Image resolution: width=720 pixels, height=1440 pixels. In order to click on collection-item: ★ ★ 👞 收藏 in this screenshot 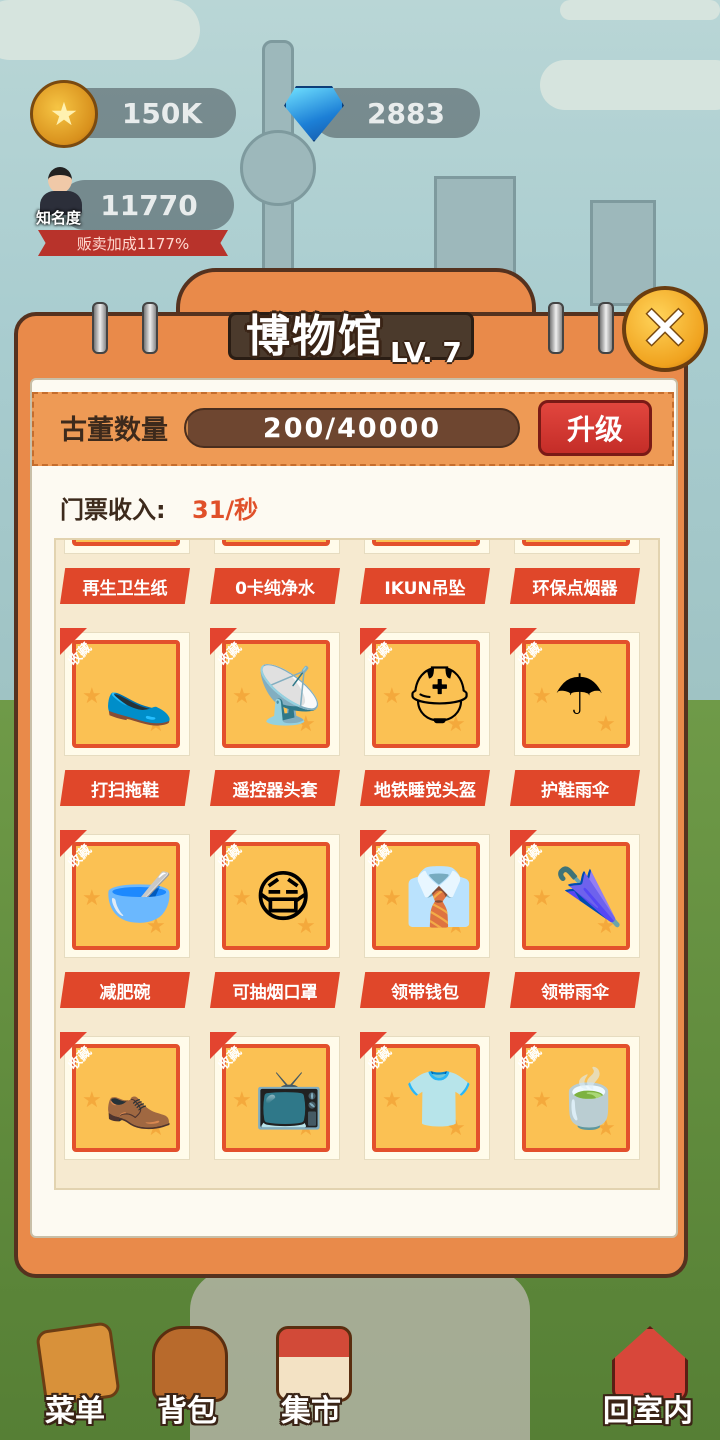, I will do `click(126, 1096)`.